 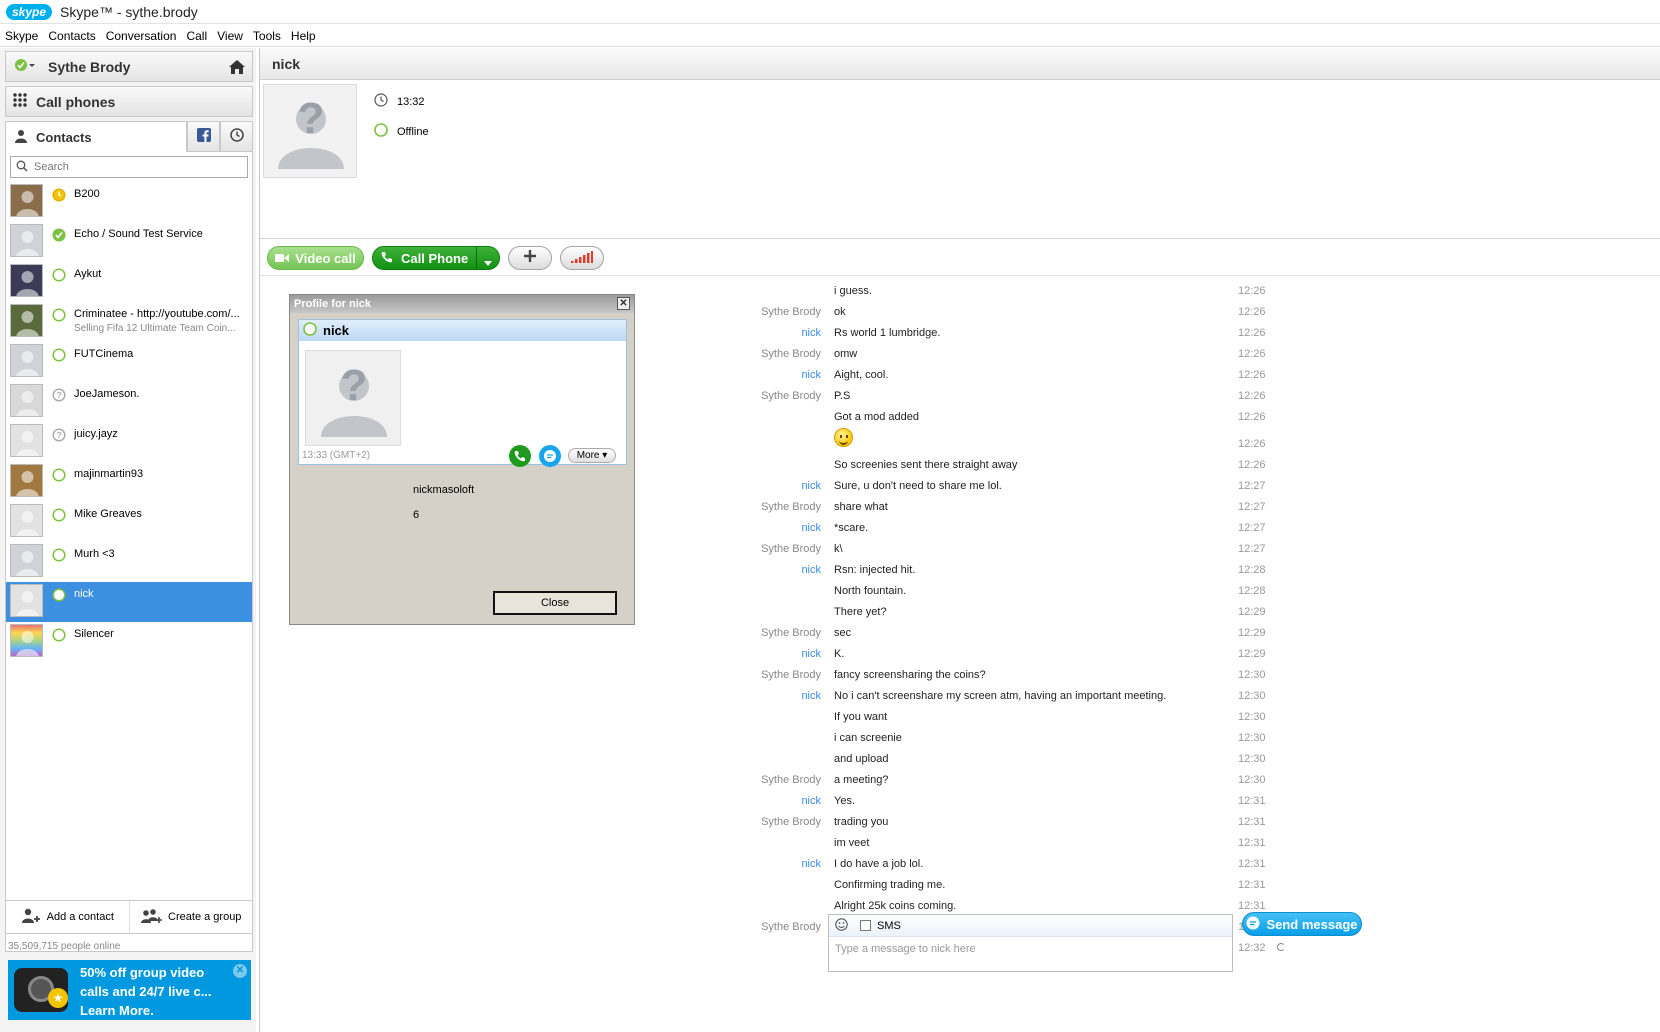 What do you see at coordinates (623, 303) in the screenshot?
I see `close-icon: ✕` at bounding box center [623, 303].